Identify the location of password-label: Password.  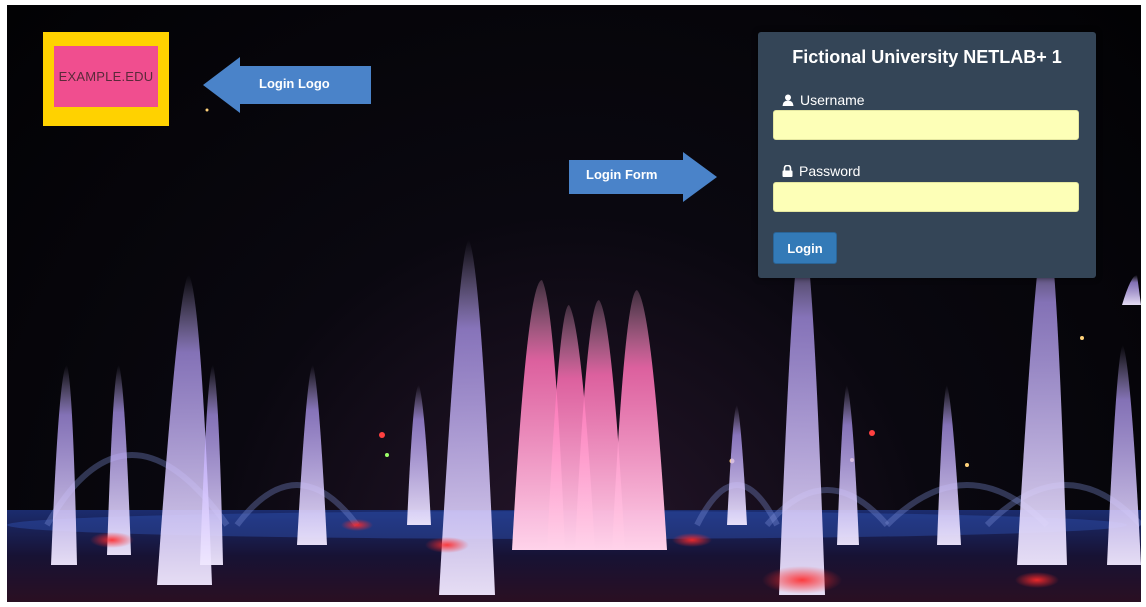
(821, 171).